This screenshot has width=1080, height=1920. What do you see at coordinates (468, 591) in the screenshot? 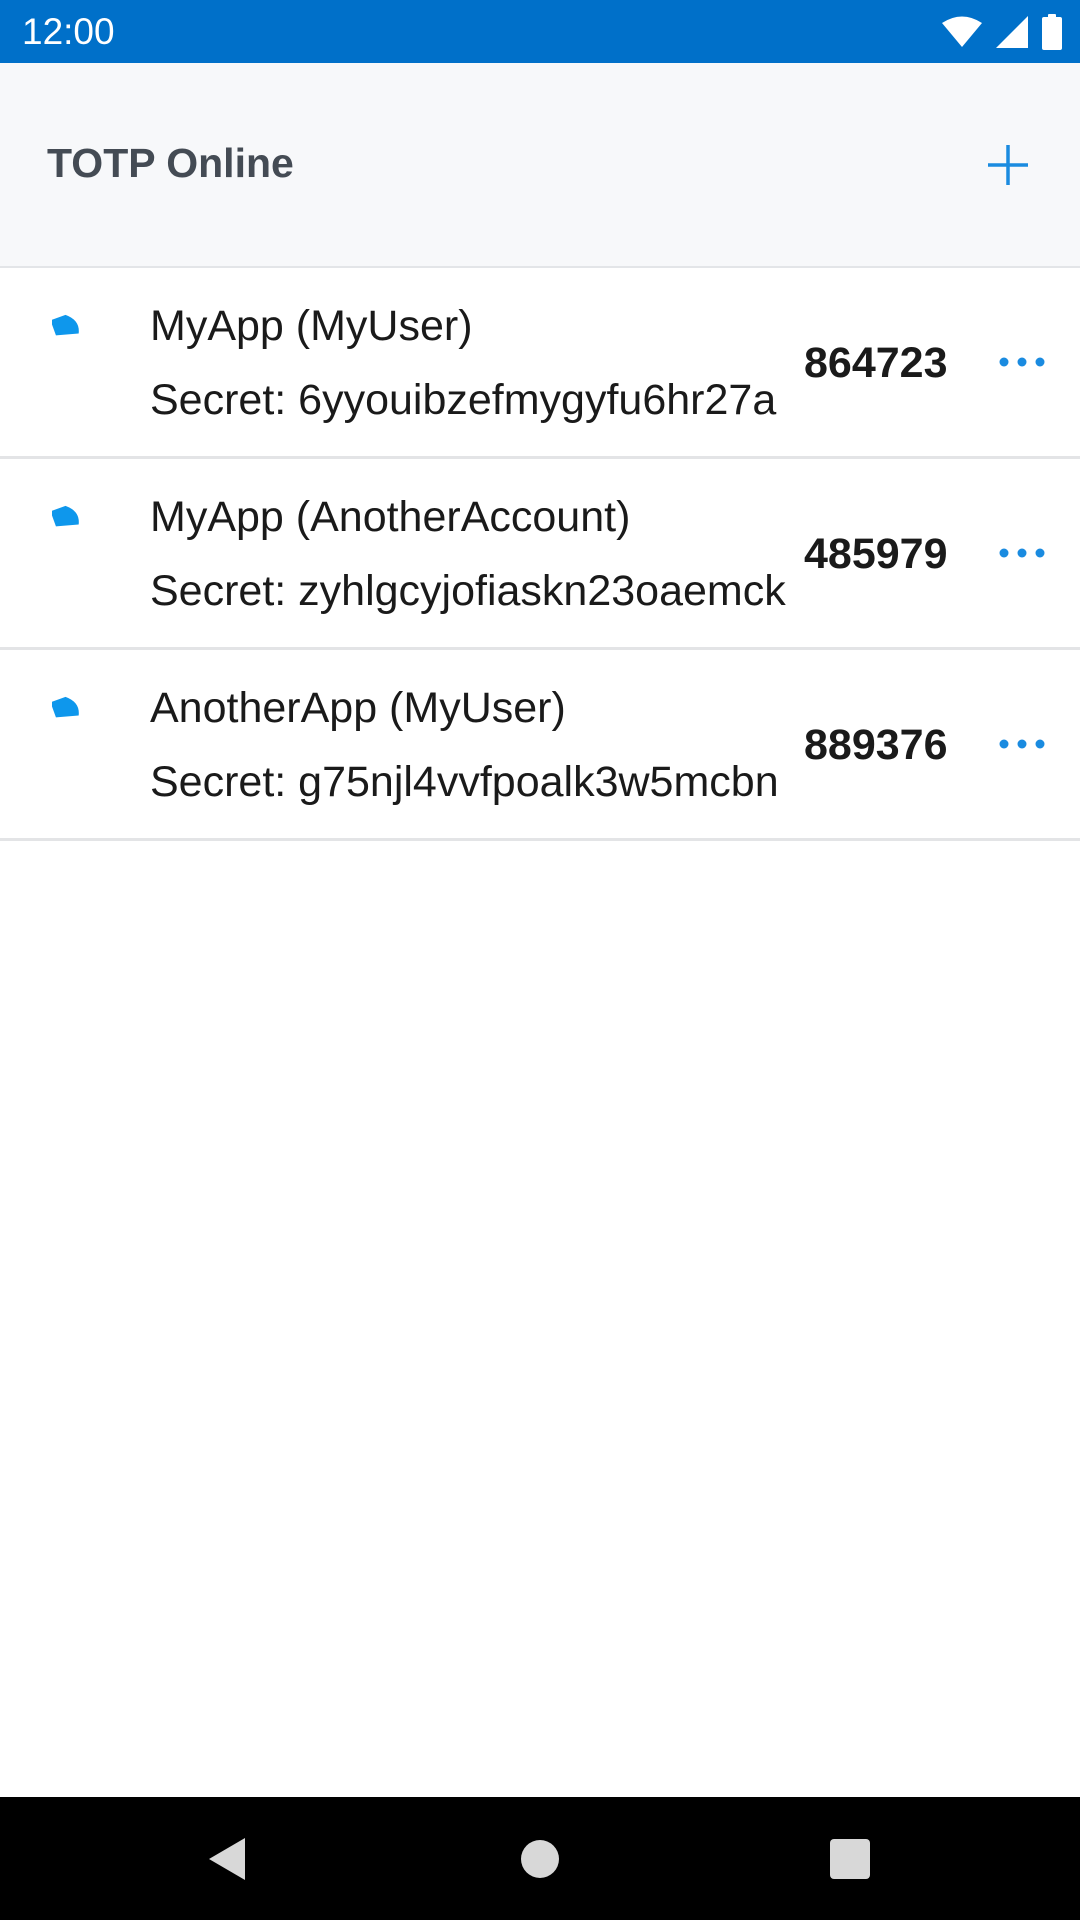
I see `account-secret: Secret: zyhlgcyjofiaskn23oaemck` at bounding box center [468, 591].